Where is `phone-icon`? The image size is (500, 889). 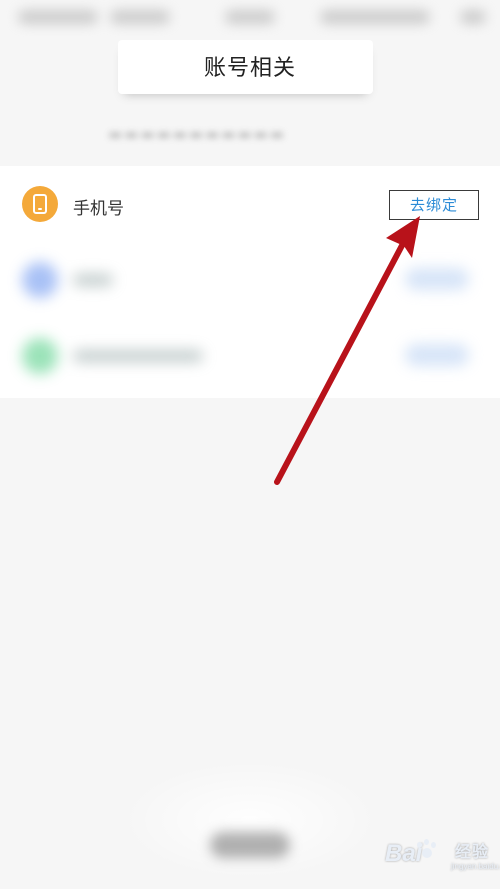
phone-icon is located at coordinates (40, 204).